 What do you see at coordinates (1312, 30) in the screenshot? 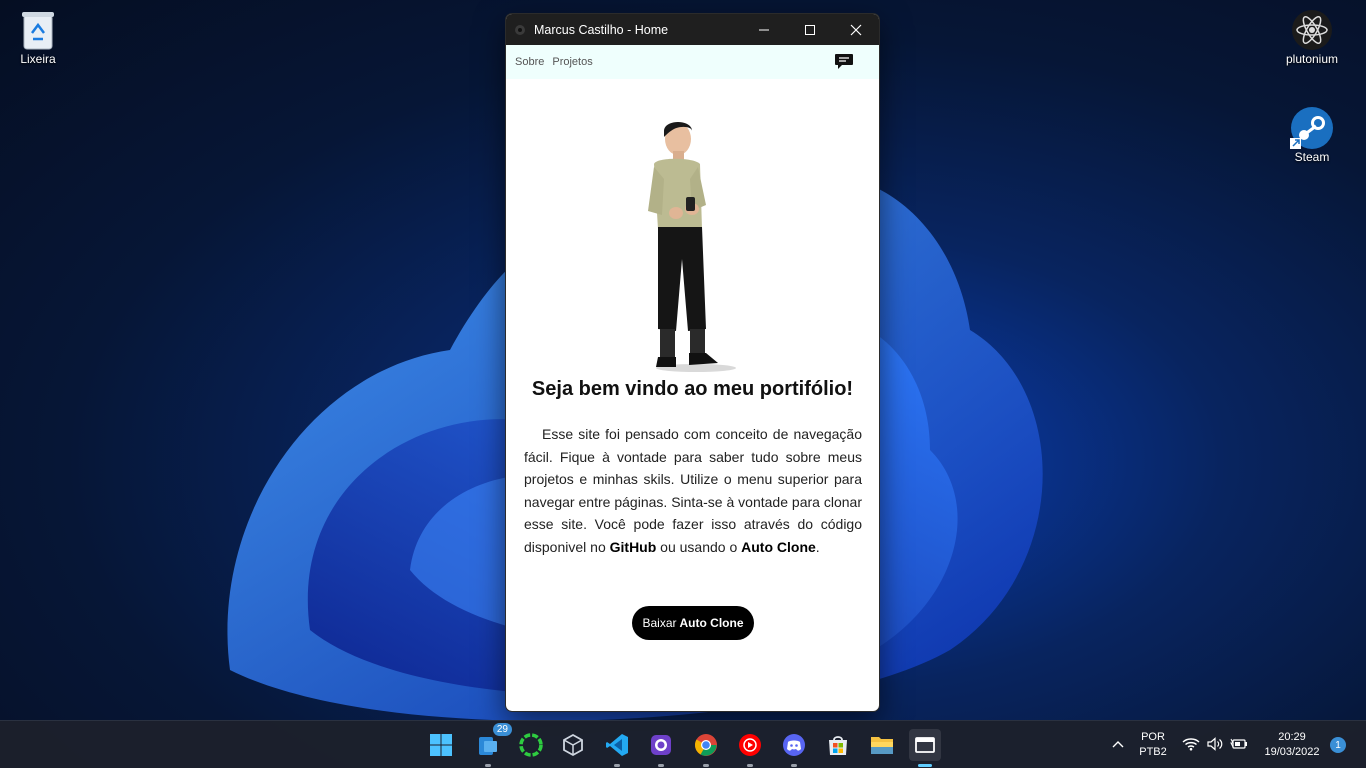
I see `plutonium-icon` at bounding box center [1312, 30].